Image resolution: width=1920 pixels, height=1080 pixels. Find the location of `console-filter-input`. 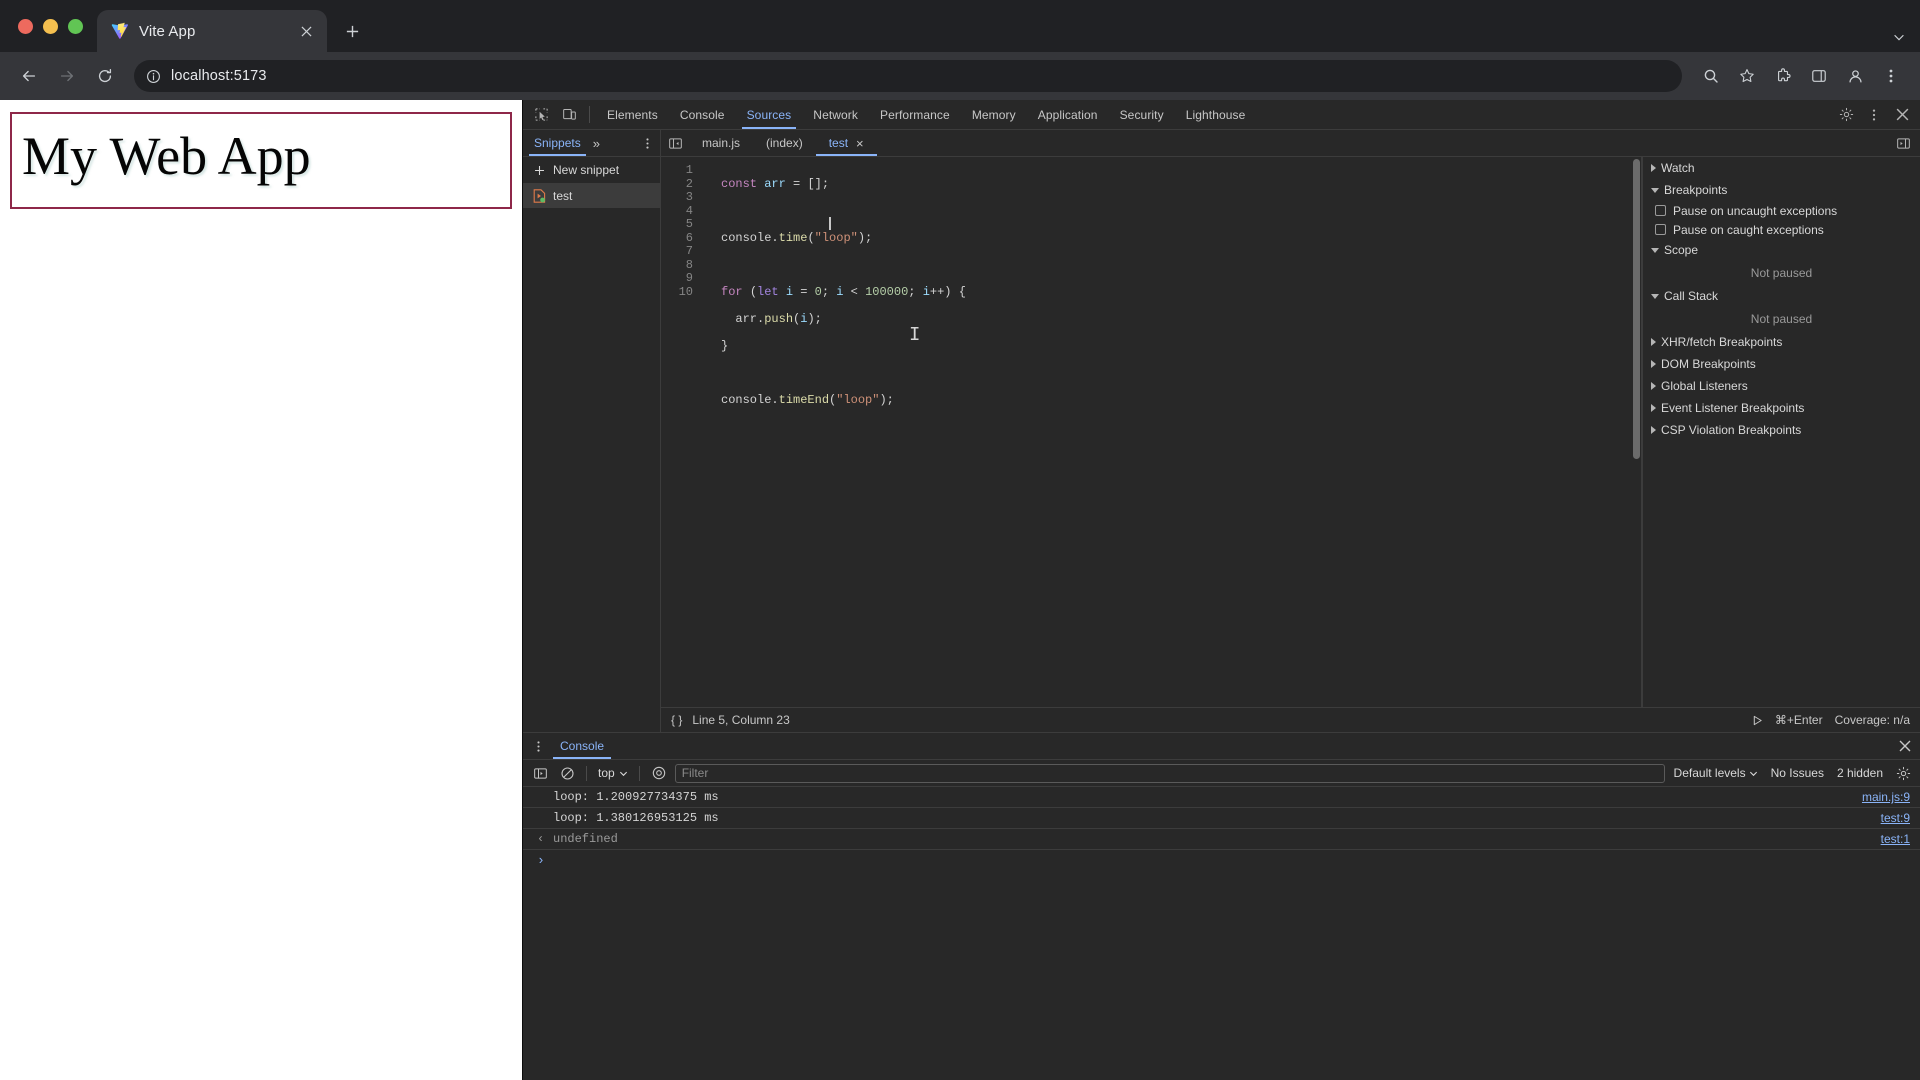

console-filter-input is located at coordinates (1169, 773).